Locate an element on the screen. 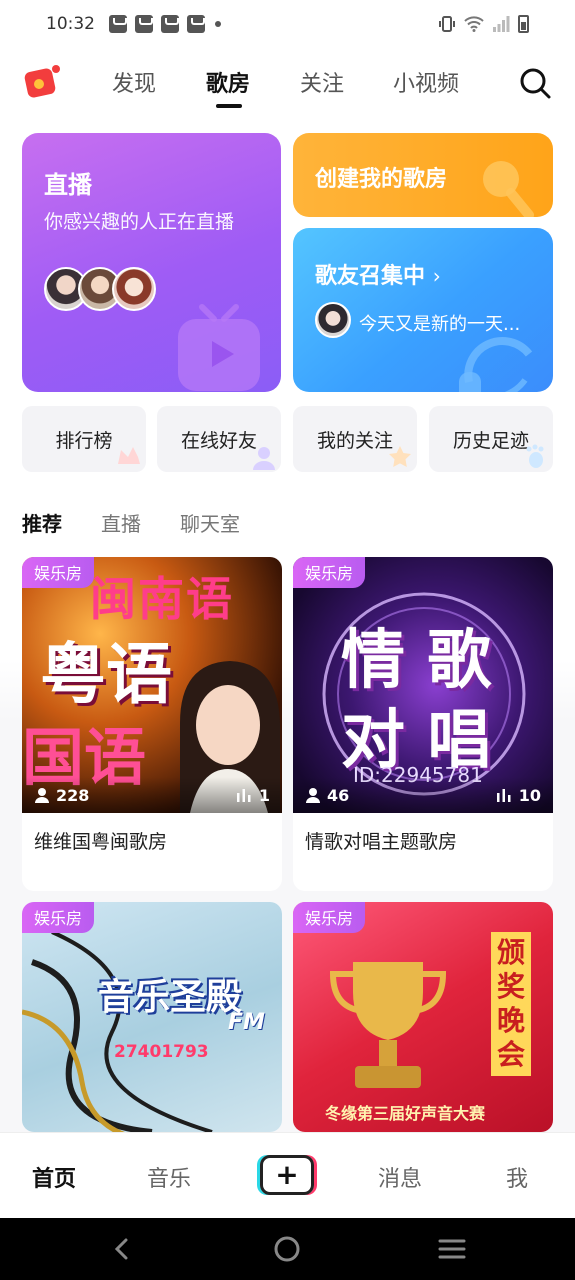 The image size is (575, 1280). room-card: 娱乐房 音乐圣殿 FM 27401793 is located at coordinates (152, 1017).